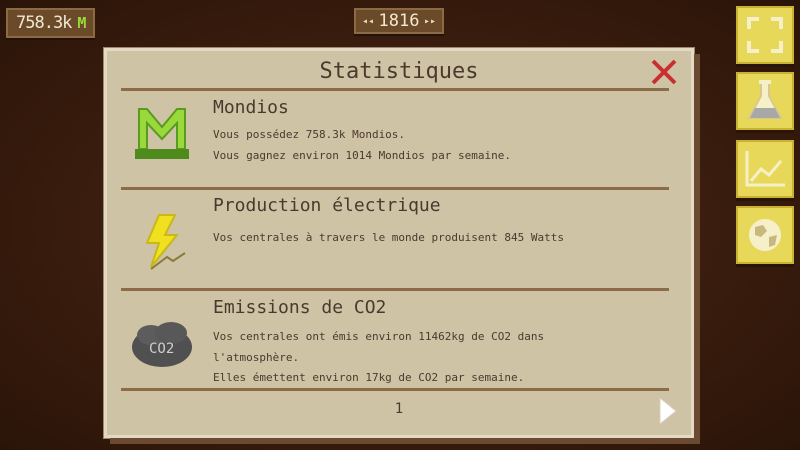 The width and height of the screenshot is (800, 450). What do you see at coordinates (256, 357) in the screenshot?
I see `row-text: l'atmosphère.` at bounding box center [256, 357].